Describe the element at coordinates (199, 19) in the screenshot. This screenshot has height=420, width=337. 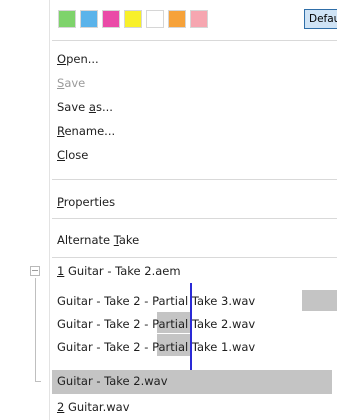
I see `swatch-pink` at that location.